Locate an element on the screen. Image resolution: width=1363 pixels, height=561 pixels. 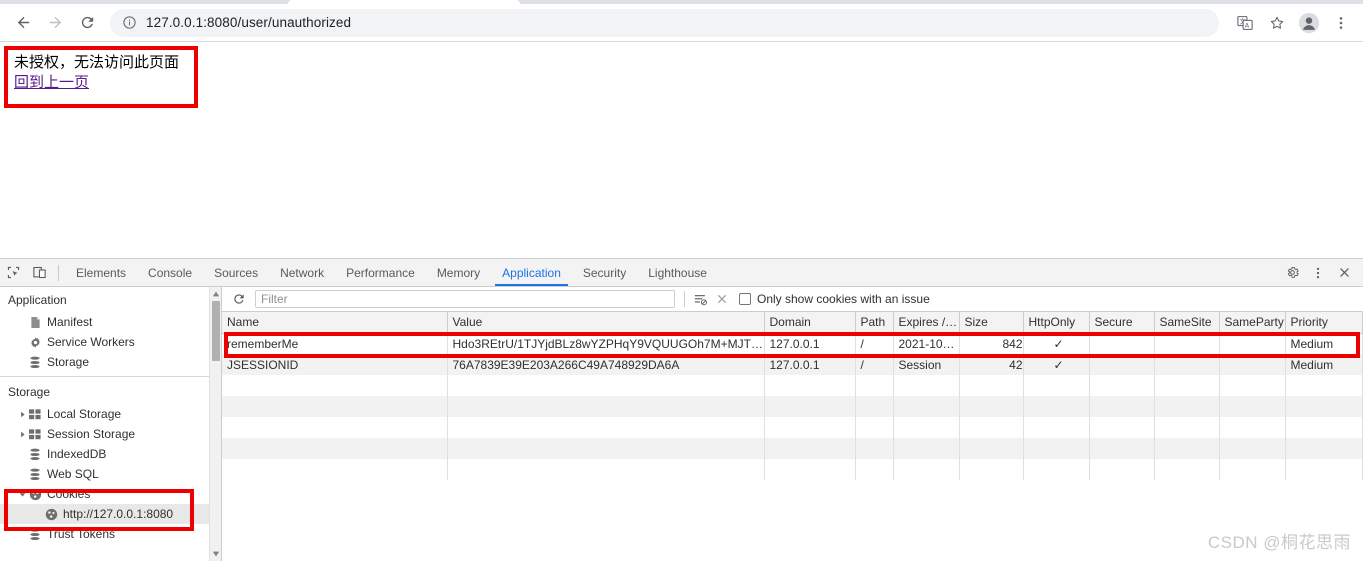
device-toolbar-icon is located at coordinates (39, 272).